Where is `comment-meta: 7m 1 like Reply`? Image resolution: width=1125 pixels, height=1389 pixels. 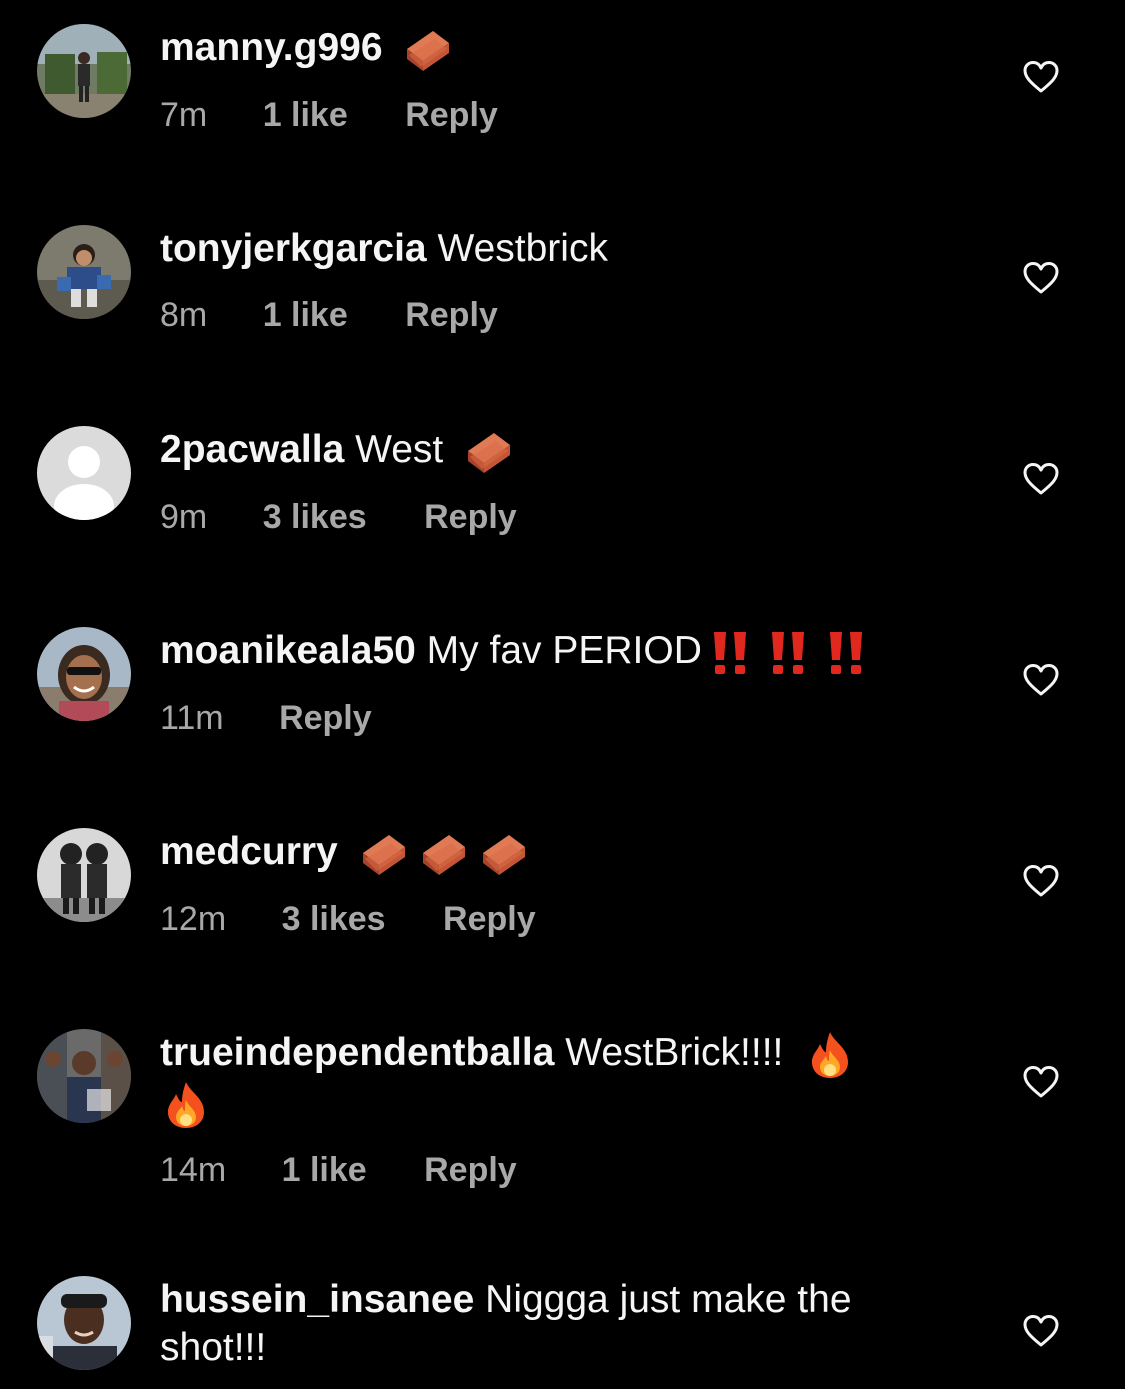 comment-meta: 7m 1 like Reply is located at coordinates (560, 115).